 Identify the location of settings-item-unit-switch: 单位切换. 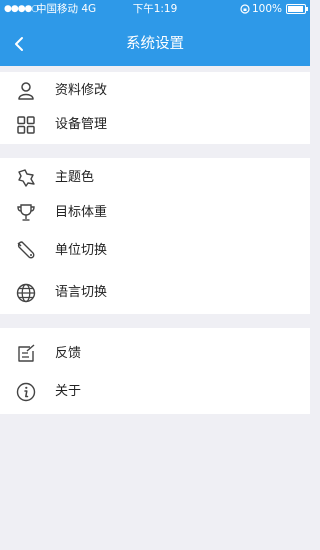
(155, 251).